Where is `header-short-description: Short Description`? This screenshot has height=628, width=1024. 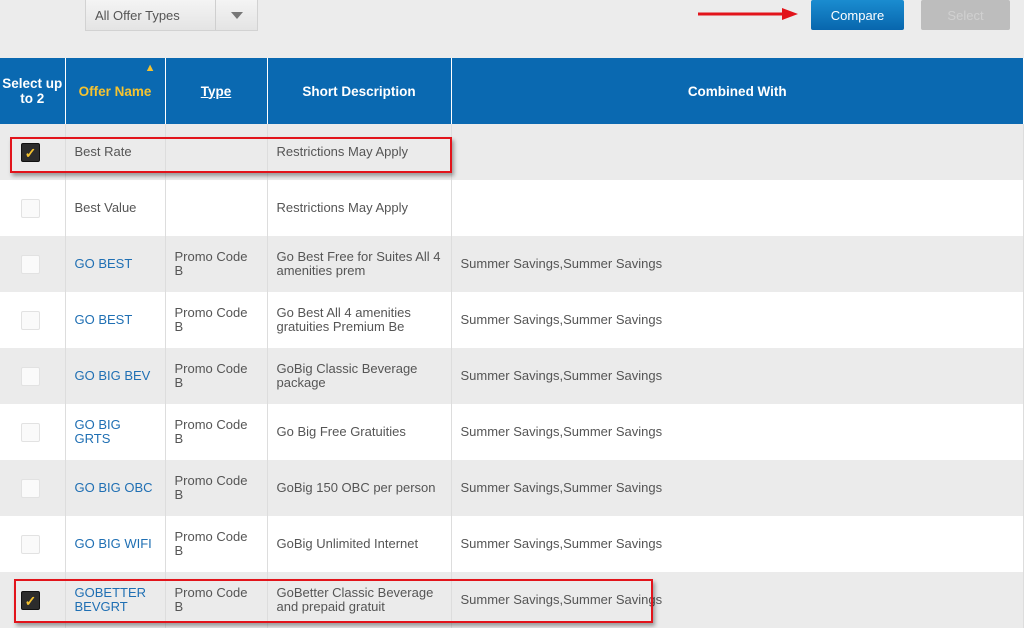
header-short-description: Short Description is located at coordinates (359, 91).